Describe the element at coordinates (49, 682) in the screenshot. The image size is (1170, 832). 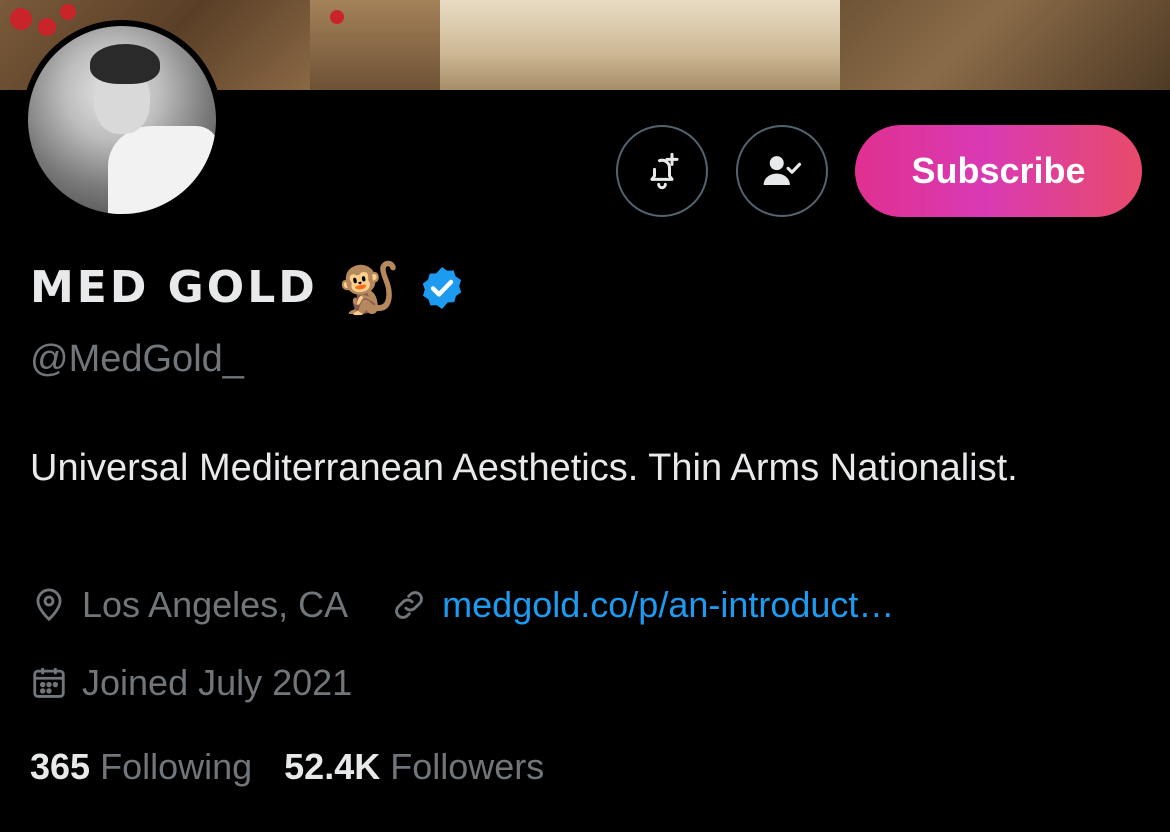
I see `calendar-icon` at that location.